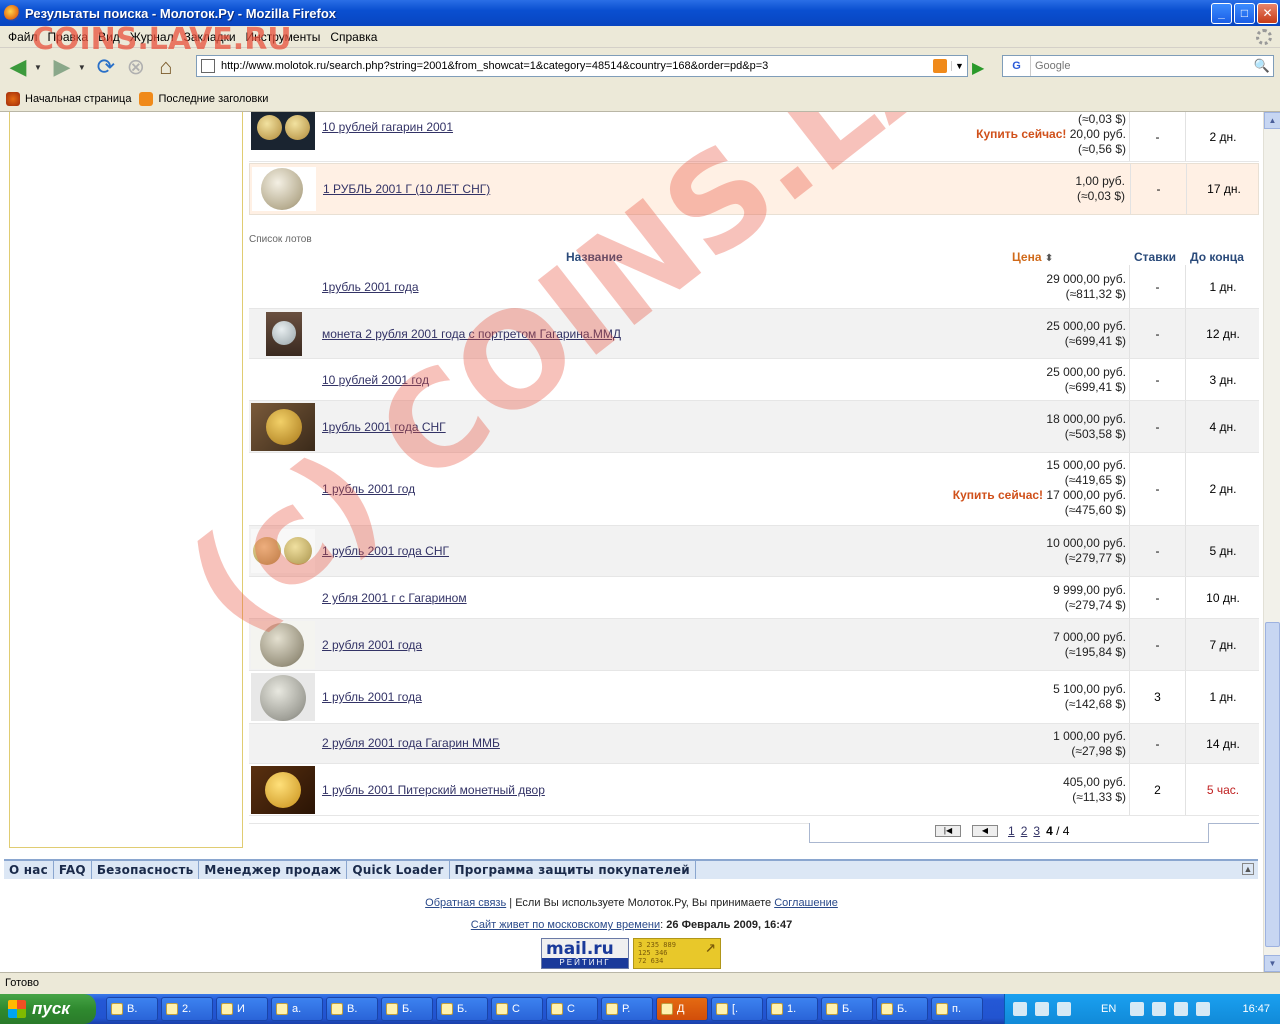 This screenshot has height=1024, width=1280. I want to click on sort-icon: ⬍, so click(1049, 258).